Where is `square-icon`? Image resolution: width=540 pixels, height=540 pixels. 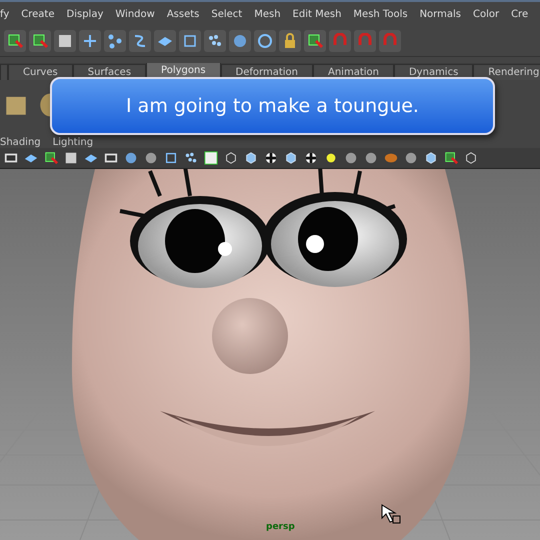 square-icon is located at coordinates (65, 41).